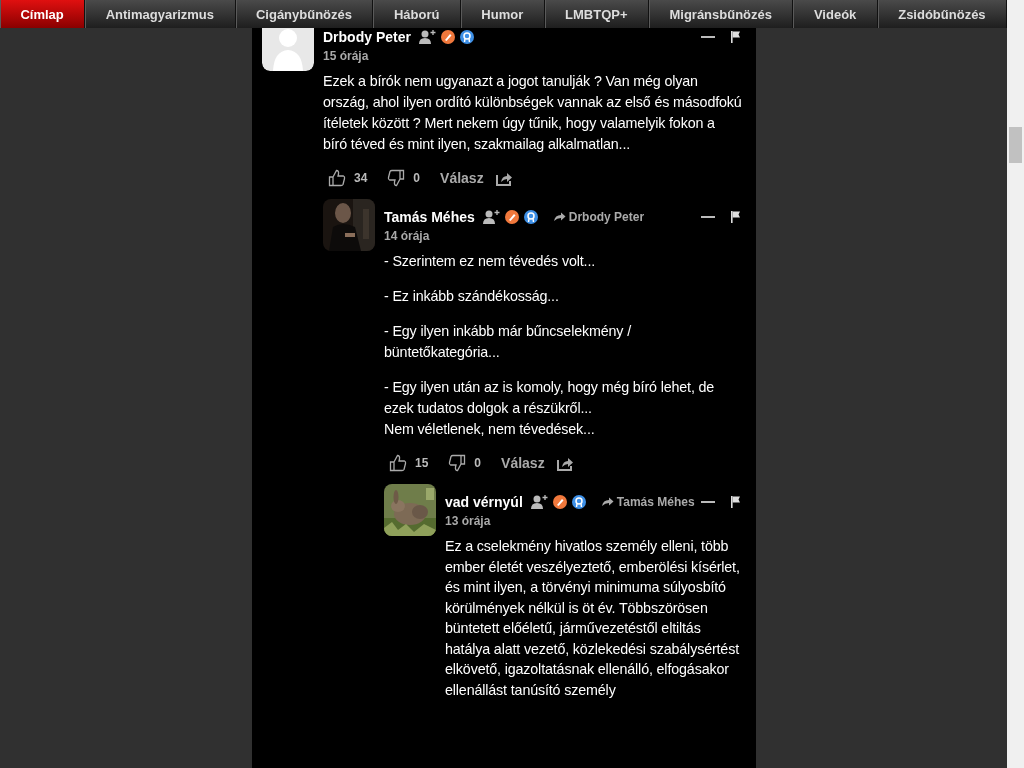 This screenshot has width=1024, height=768. Describe the element at coordinates (367, 37) in the screenshot. I see `author-name: Drbody Peter` at that location.